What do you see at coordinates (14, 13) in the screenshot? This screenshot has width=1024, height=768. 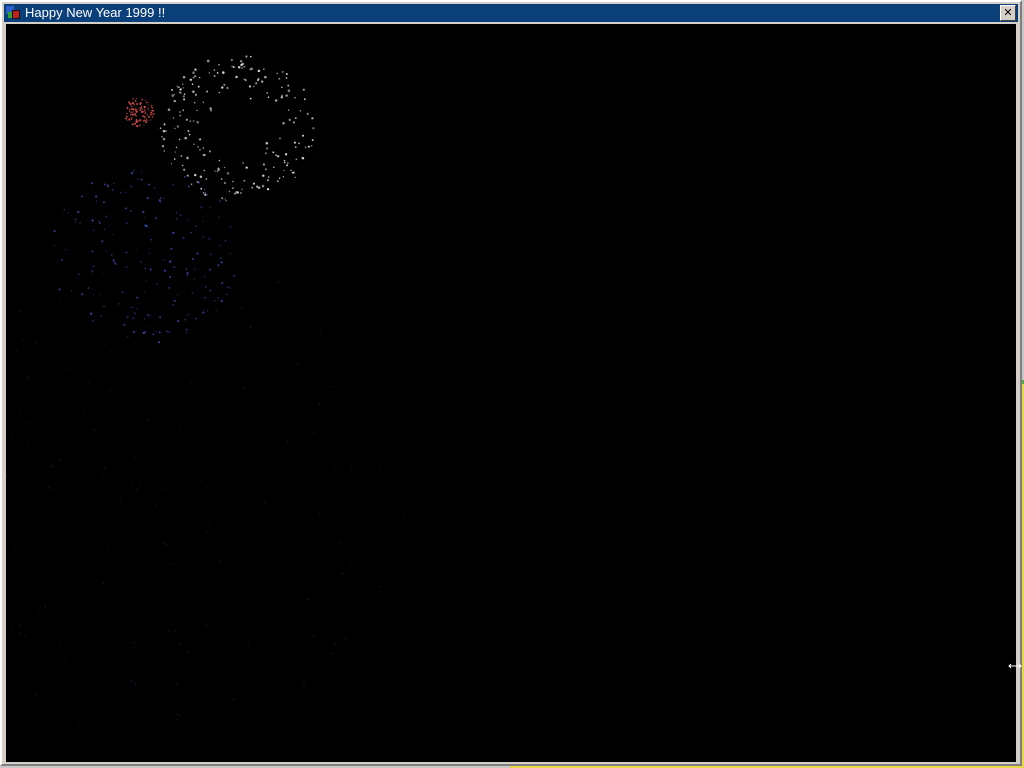 I see `fireworks-app-icon` at bounding box center [14, 13].